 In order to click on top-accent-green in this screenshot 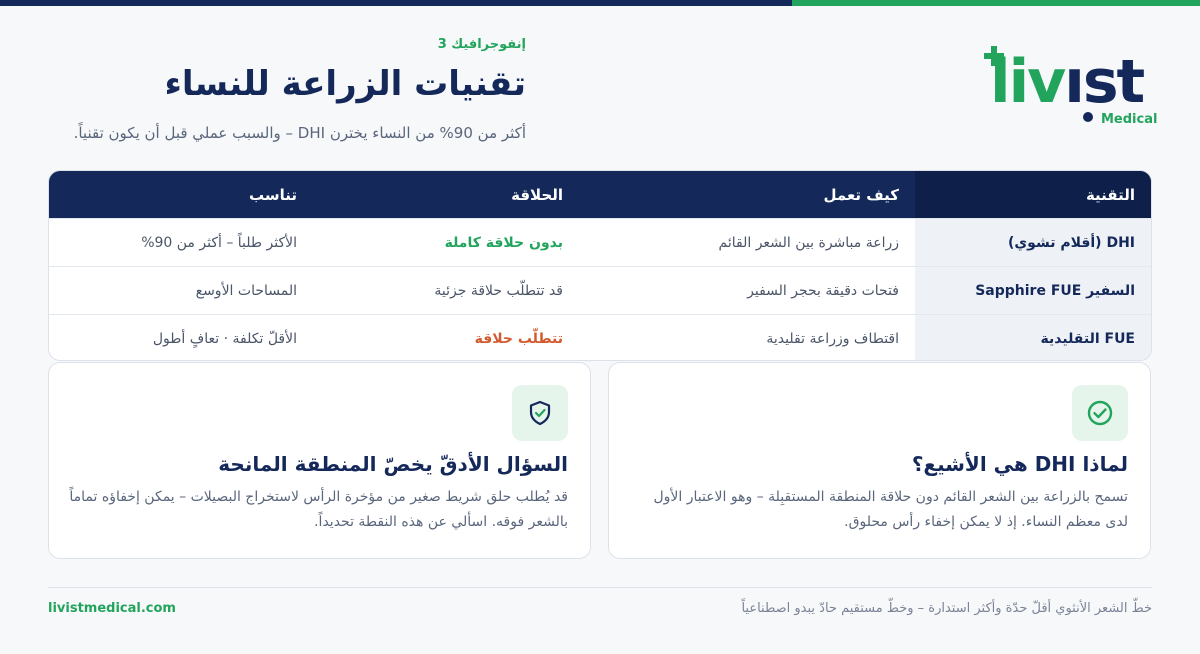, I will do `click(996, 3)`.